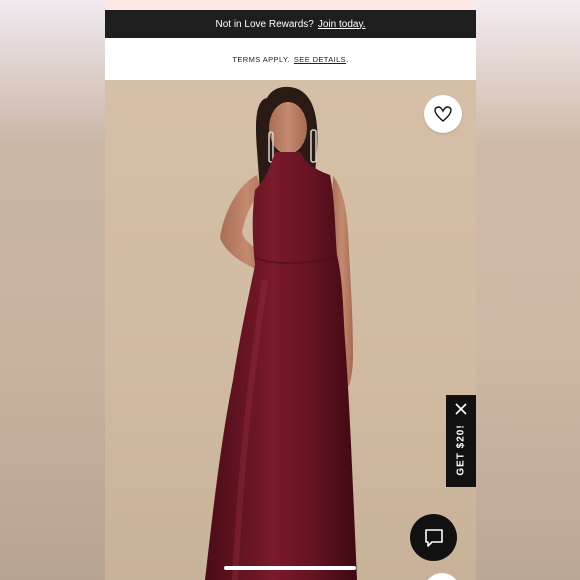  What do you see at coordinates (290, 568) in the screenshot?
I see `home-indicator` at bounding box center [290, 568].